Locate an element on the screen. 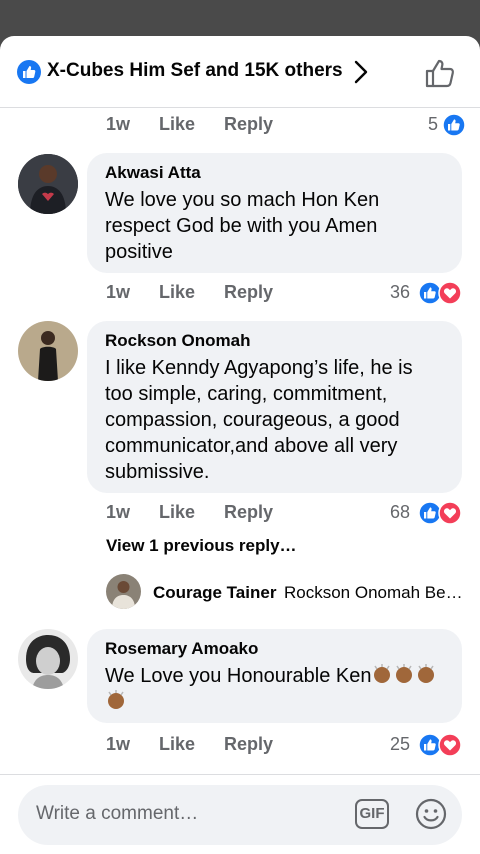 The height and width of the screenshot is (854, 480). commenter-name: Rosemary Amoako is located at coordinates (274, 649).